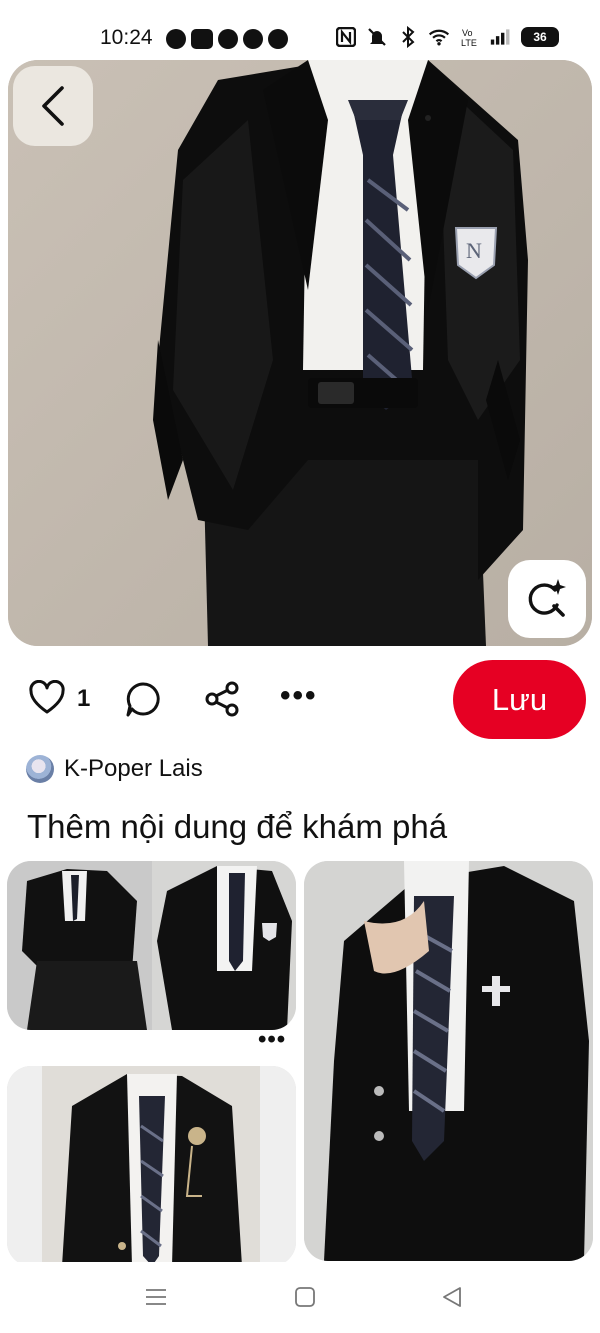 The width and height of the screenshot is (600, 1333). Describe the element at coordinates (519, 699) in the screenshot. I see `save-button: Lưu` at that location.